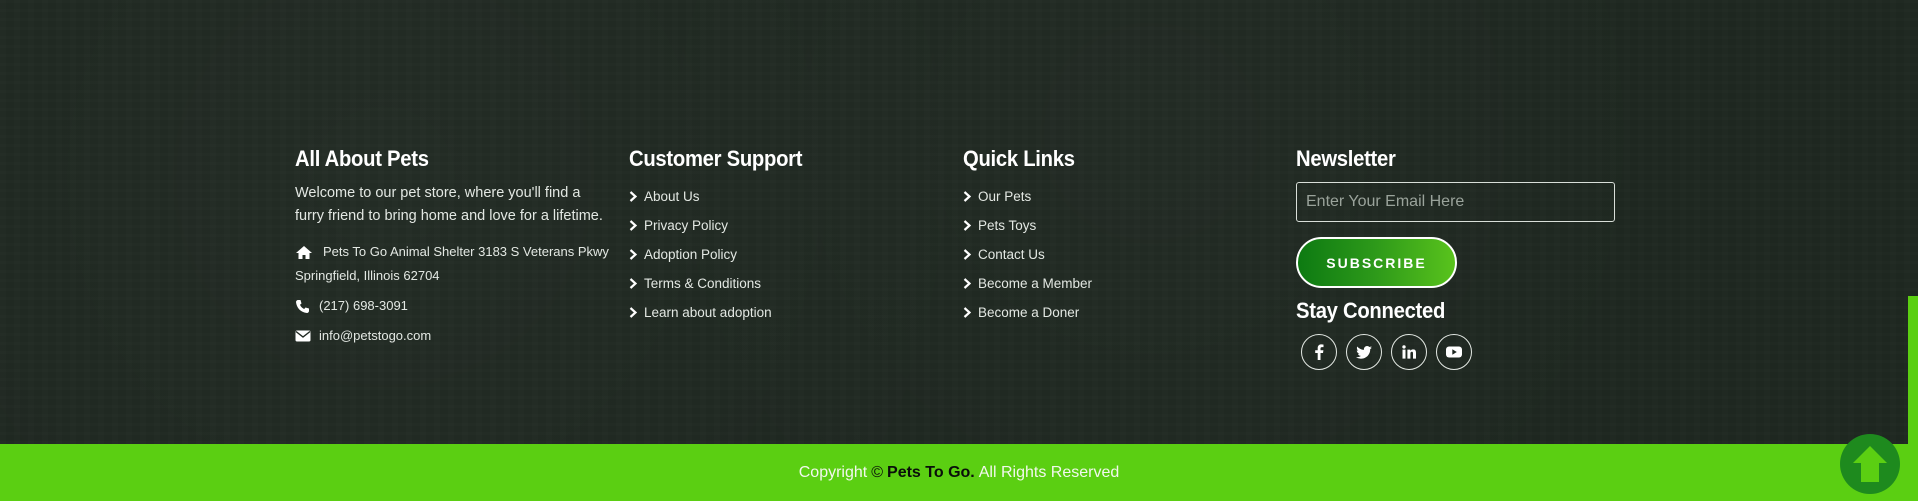 The width and height of the screenshot is (1918, 501). What do you see at coordinates (1035, 283) in the screenshot?
I see `link-label: Become a Member` at bounding box center [1035, 283].